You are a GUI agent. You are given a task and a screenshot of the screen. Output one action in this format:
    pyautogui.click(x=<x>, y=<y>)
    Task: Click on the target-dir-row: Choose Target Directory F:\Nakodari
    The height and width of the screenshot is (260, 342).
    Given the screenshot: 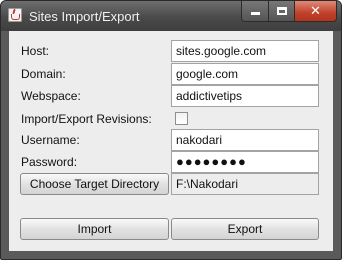 What is the action you would take?
    pyautogui.click(x=171, y=184)
    